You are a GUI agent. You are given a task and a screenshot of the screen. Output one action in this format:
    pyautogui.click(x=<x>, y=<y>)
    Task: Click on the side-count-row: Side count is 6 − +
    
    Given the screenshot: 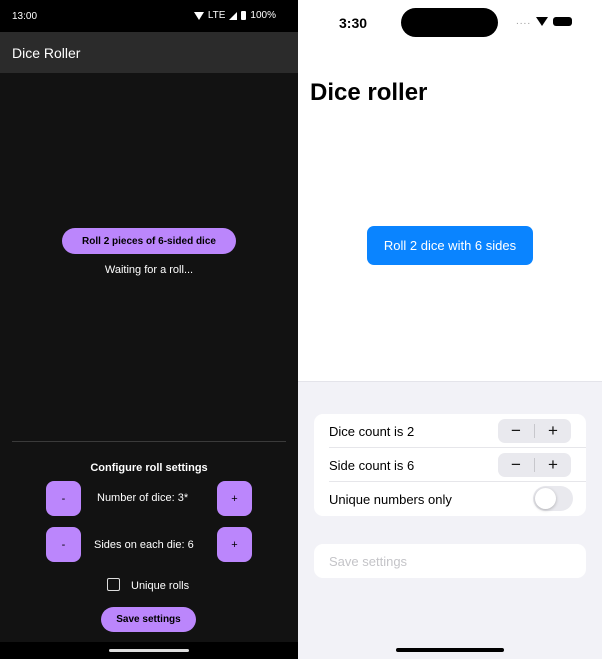 What is the action you would take?
    pyautogui.click(x=450, y=465)
    